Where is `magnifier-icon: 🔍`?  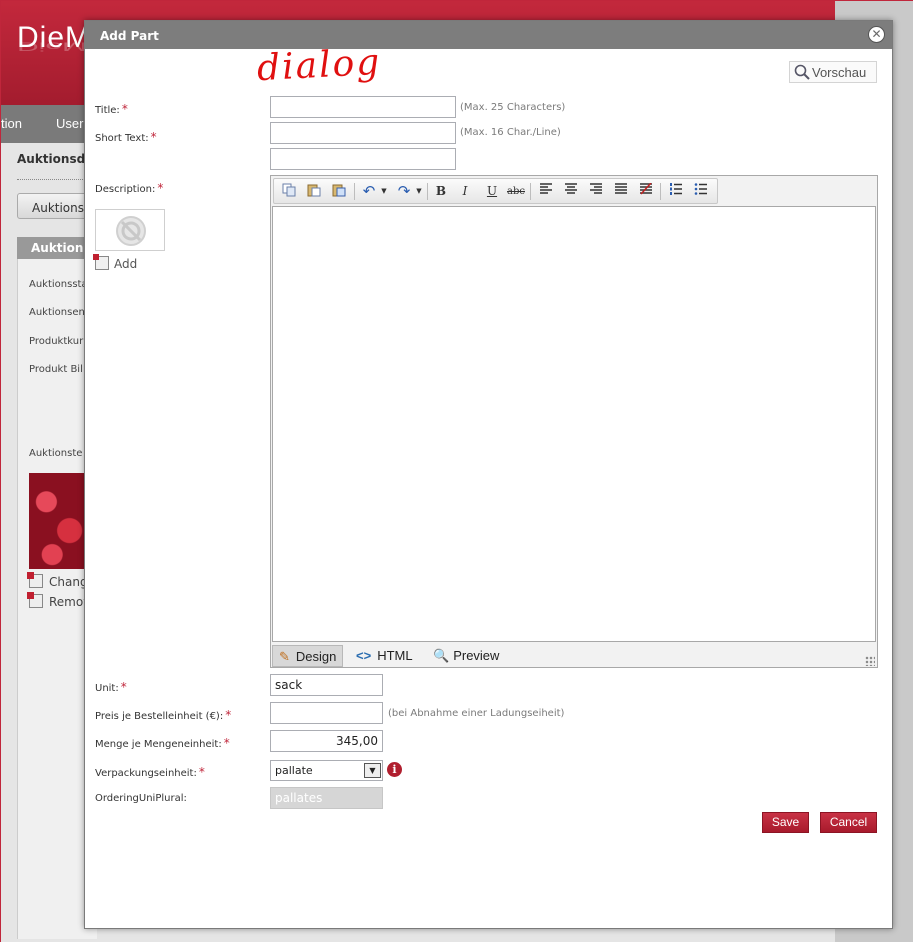 magnifier-icon: 🔍 is located at coordinates (441, 655).